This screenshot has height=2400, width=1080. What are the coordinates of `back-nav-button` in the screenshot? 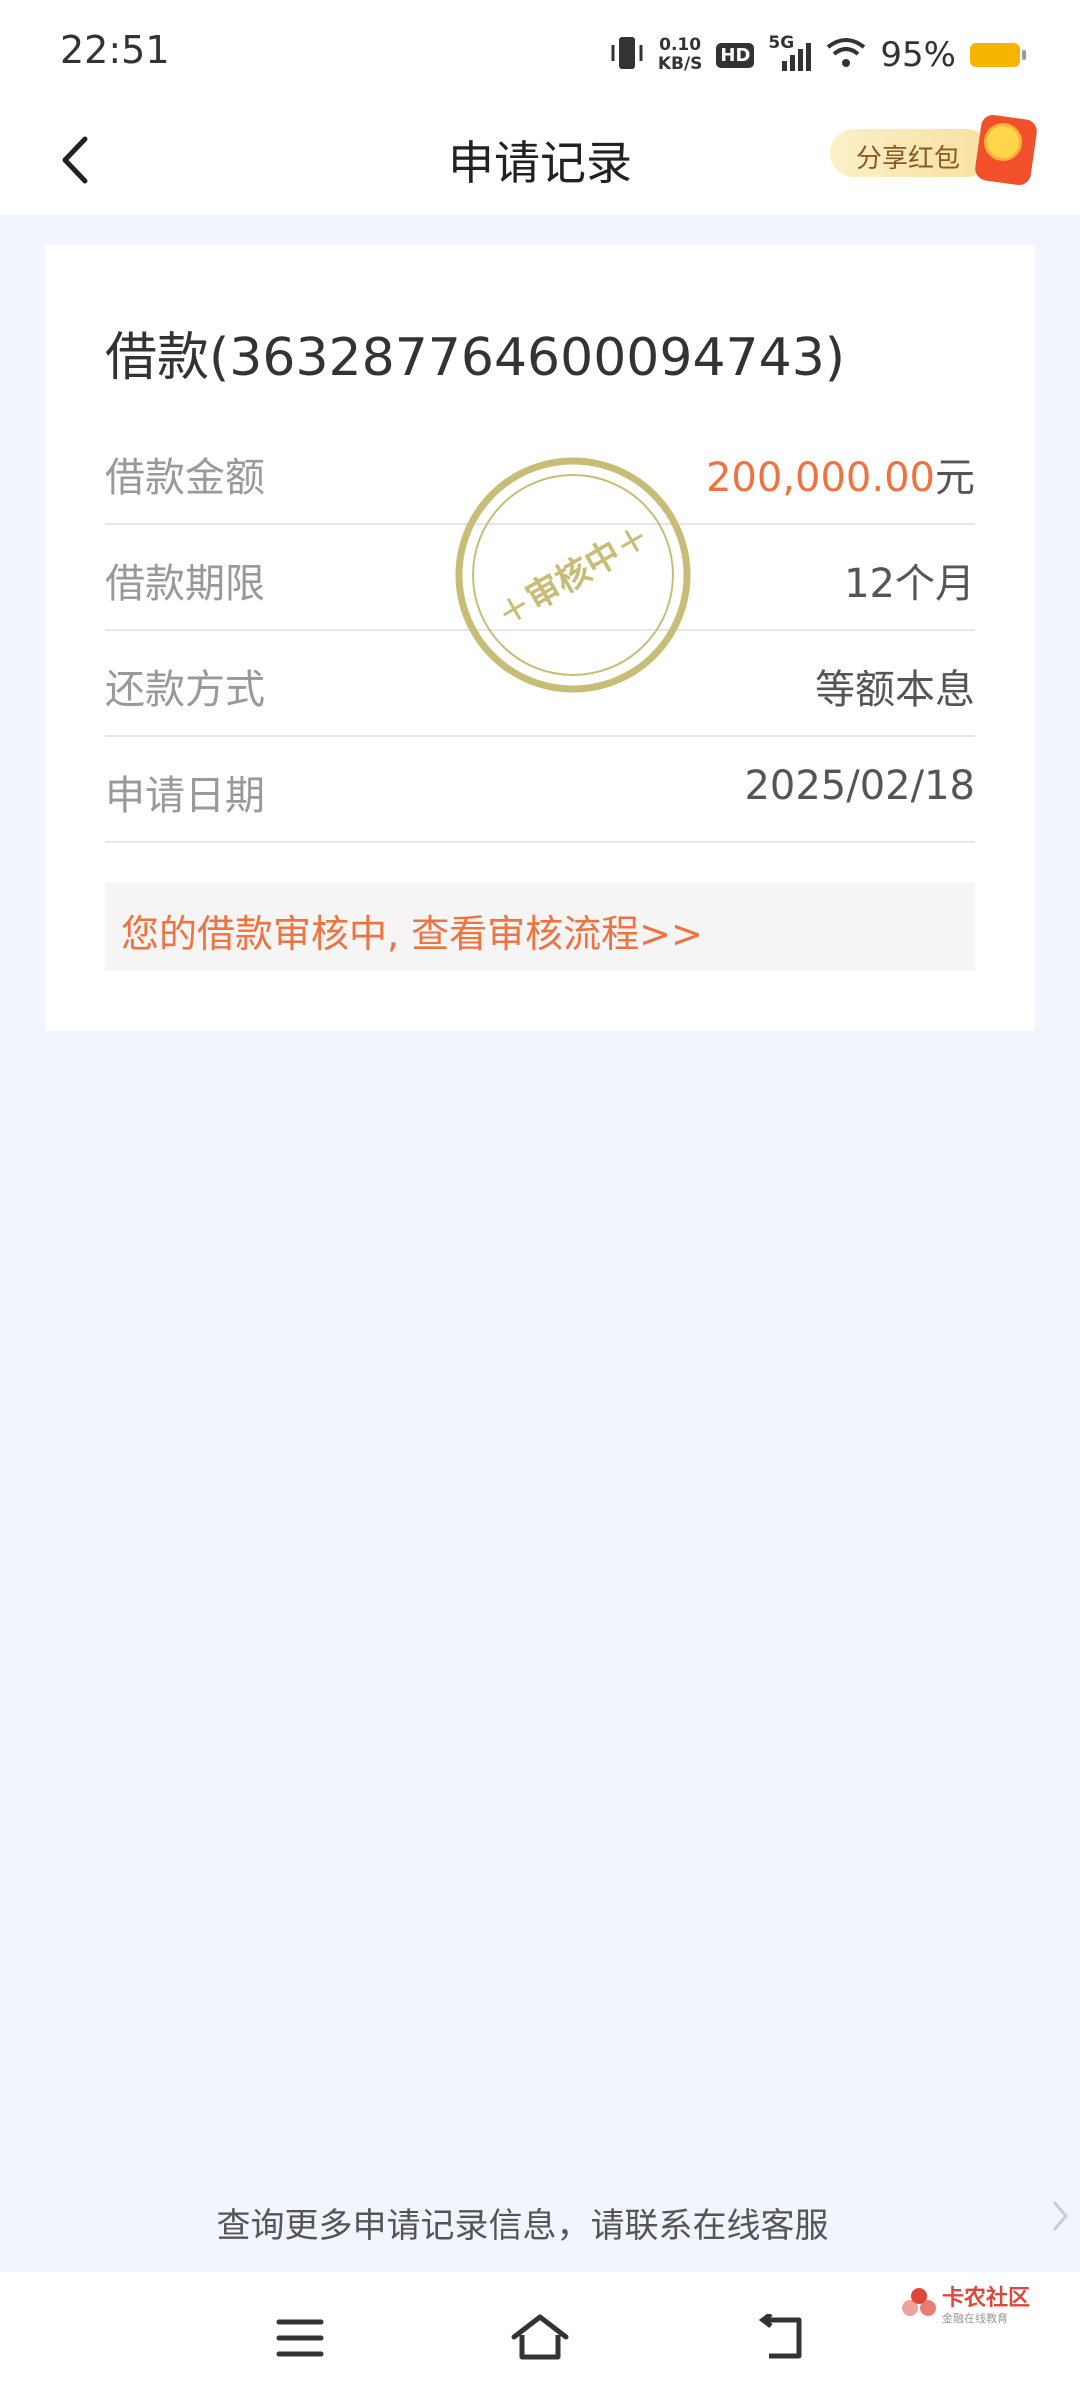 It's located at (780, 2338).